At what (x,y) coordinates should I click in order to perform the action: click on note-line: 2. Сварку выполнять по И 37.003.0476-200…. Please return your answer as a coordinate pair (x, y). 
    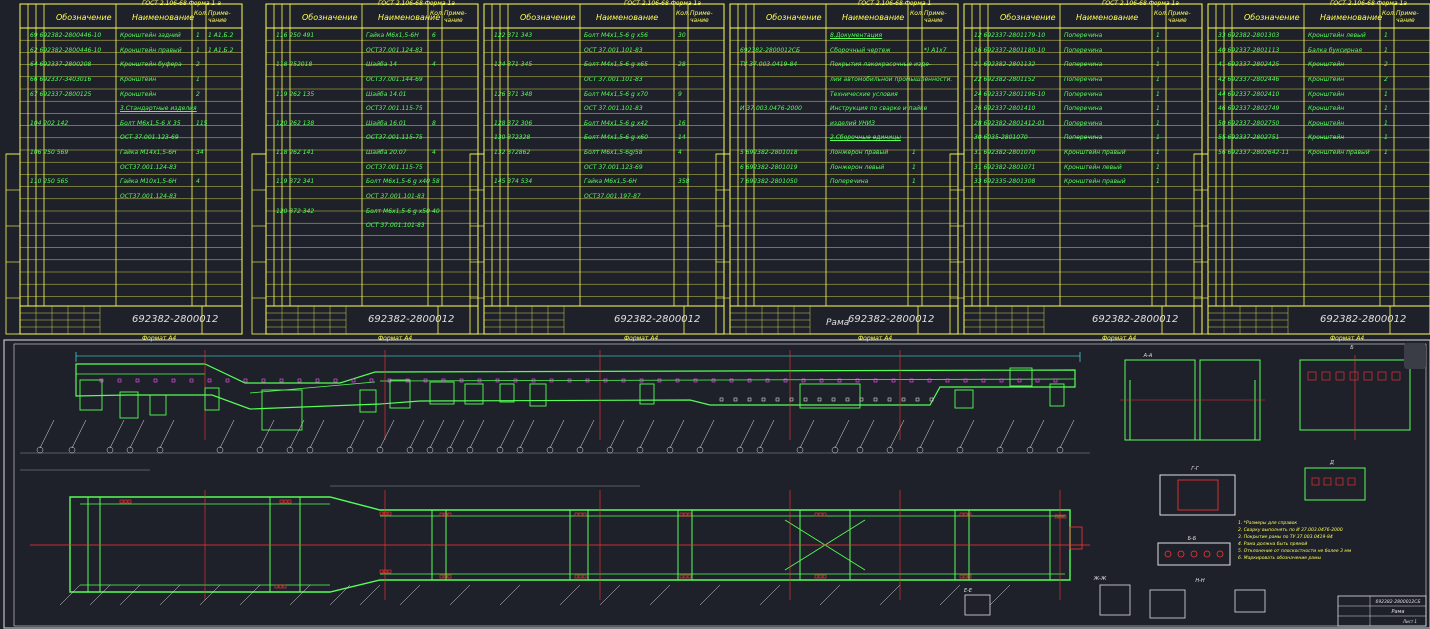
    Looking at the image, I should click on (1290, 530).